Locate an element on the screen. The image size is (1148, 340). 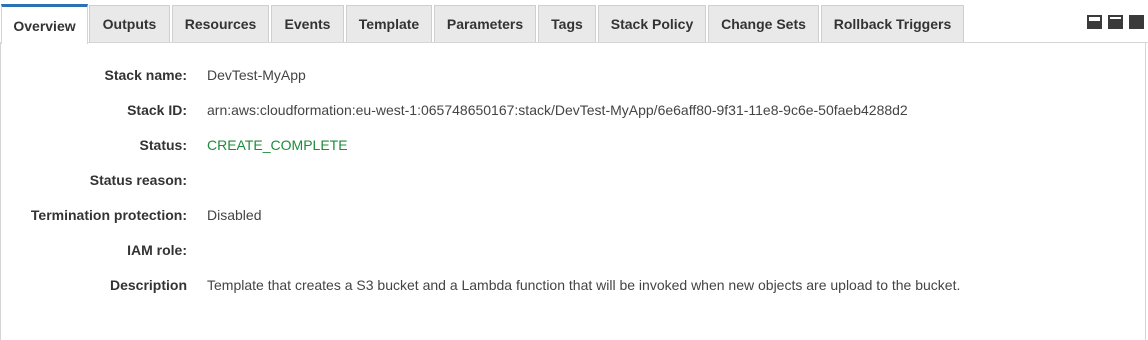
tab-resources: Resources is located at coordinates (220, 23).